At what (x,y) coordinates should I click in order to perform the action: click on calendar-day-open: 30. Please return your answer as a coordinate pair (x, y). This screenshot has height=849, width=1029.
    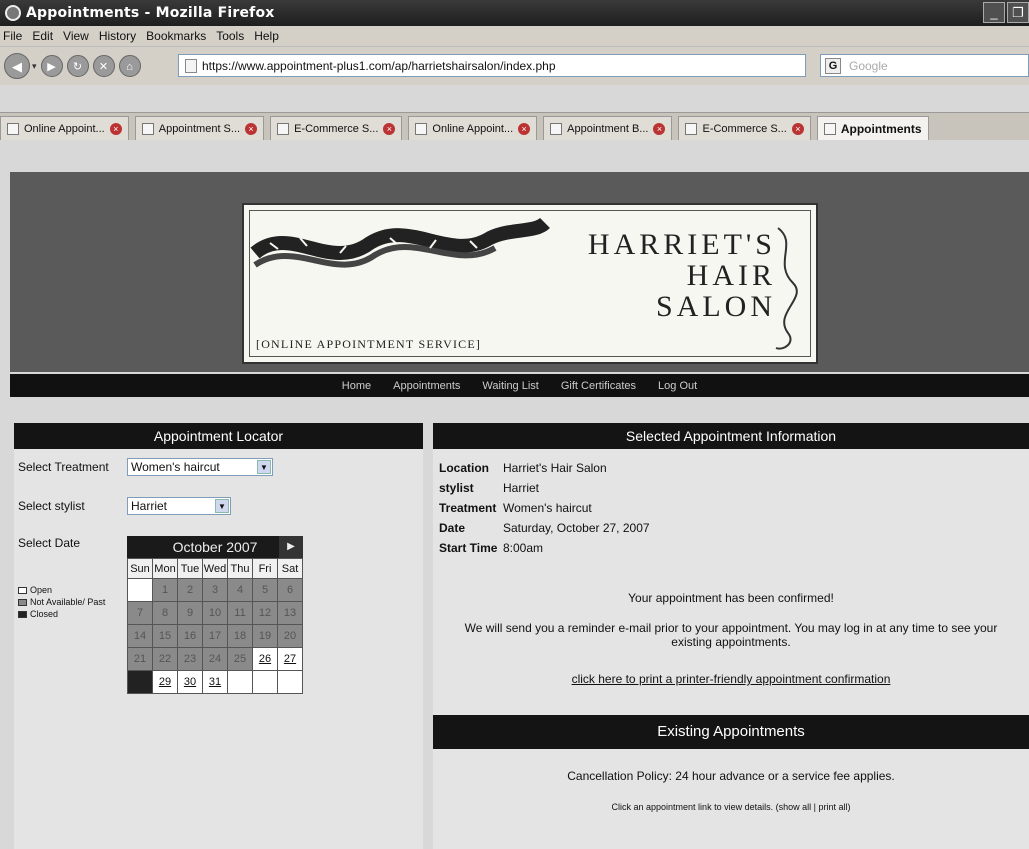
    Looking at the image, I should click on (190, 682).